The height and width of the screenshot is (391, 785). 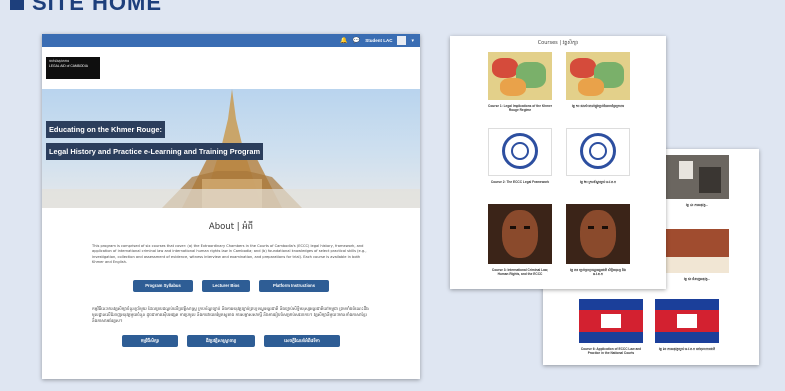 What do you see at coordinates (378, 40) in the screenshot?
I see `user-name: Student LAC` at bounding box center [378, 40].